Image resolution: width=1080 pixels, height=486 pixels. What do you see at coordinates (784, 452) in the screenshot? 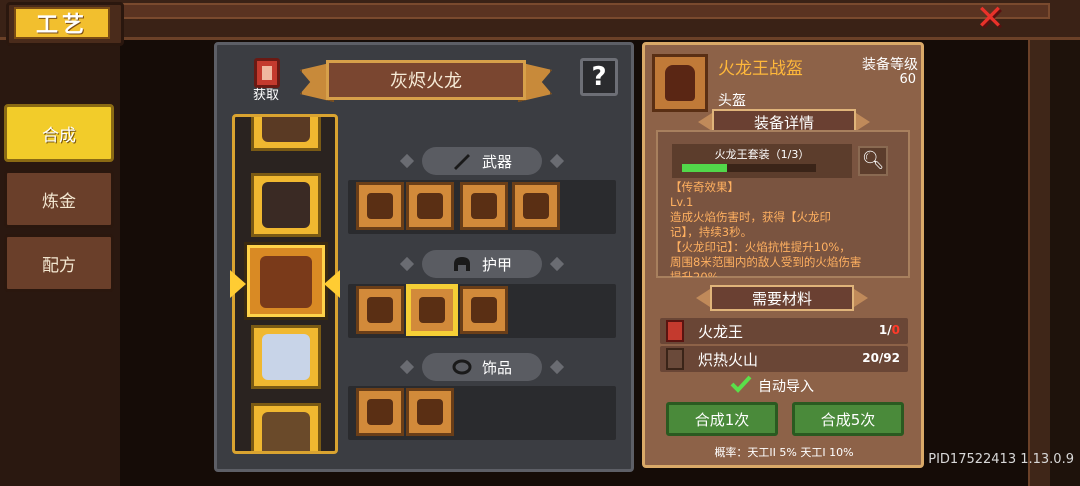
I see `probability-text: 概率：天工II 5% 天工I 10%` at bounding box center [784, 452].